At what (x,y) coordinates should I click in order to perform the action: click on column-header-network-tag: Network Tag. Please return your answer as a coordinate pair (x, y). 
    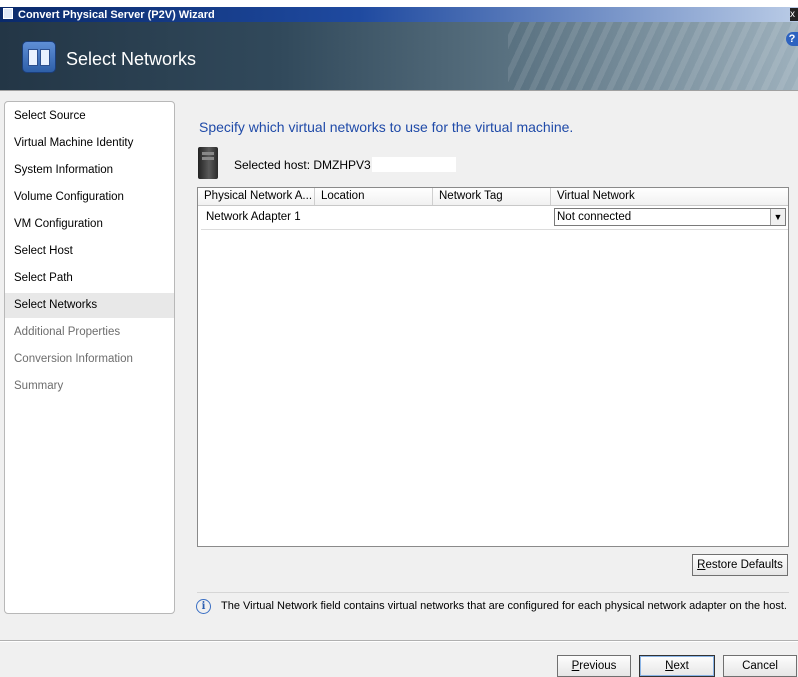
    Looking at the image, I should click on (492, 196).